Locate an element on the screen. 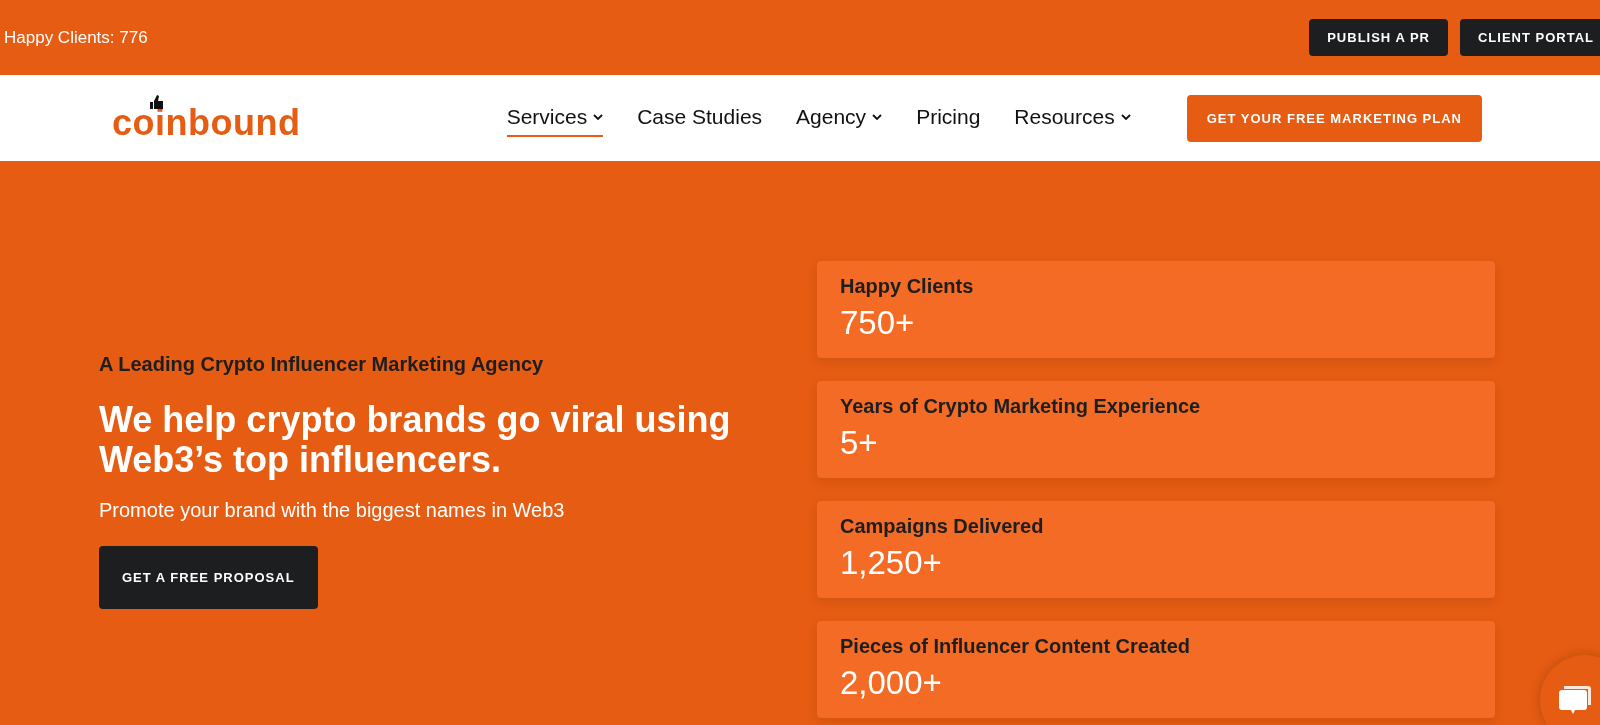 Image resolution: width=1600 pixels, height=725 pixels. stat-value: 5+ is located at coordinates (859, 443).